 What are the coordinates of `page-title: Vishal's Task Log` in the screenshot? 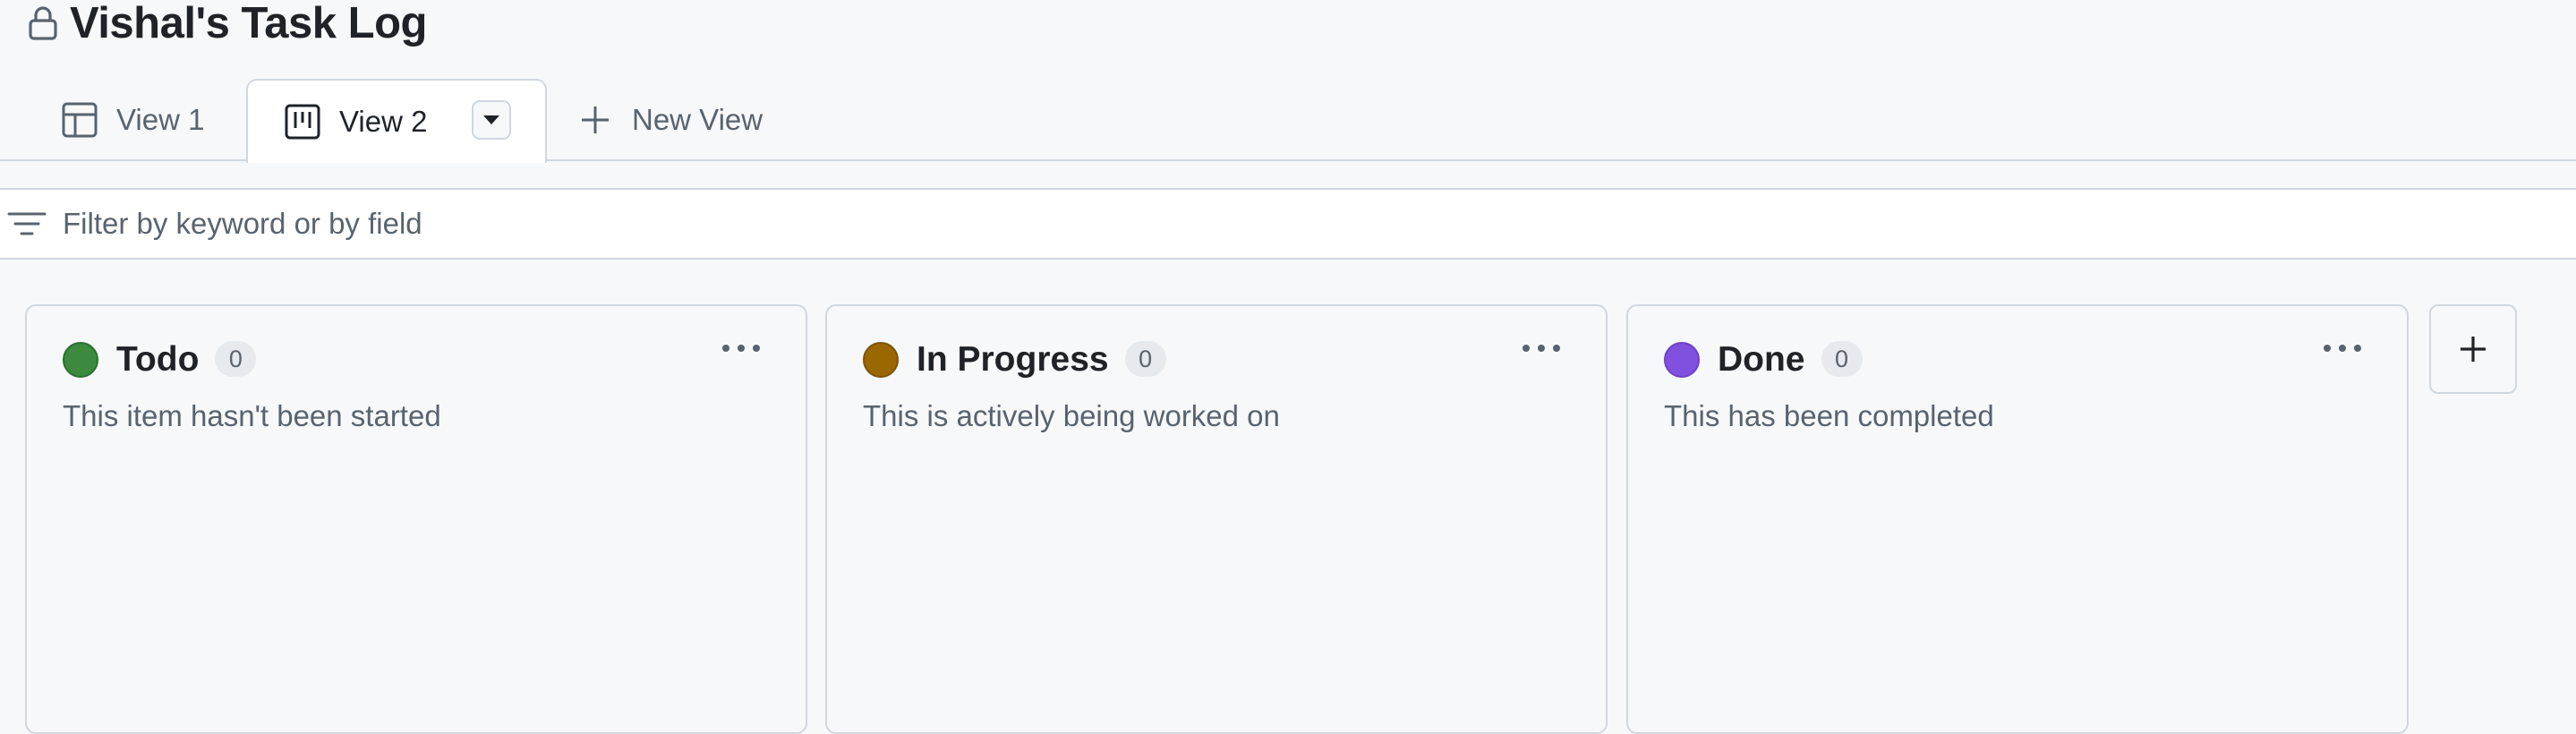 It's located at (248, 23).